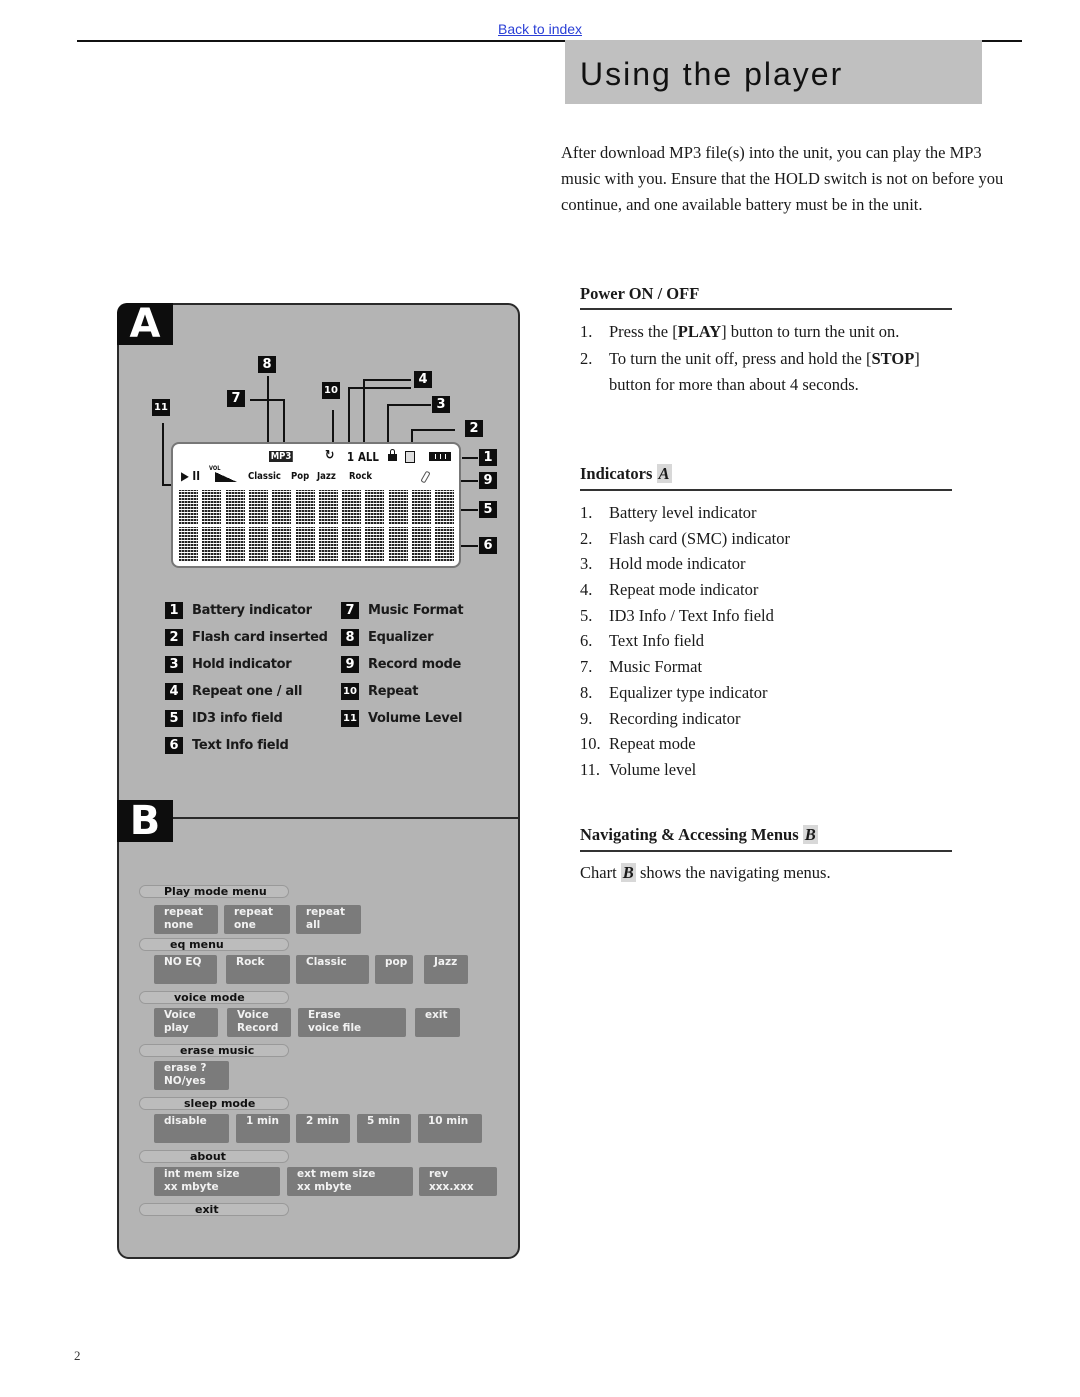  Describe the element at coordinates (323, 1128) in the screenshot. I see `menu-option: 2 min` at that location.